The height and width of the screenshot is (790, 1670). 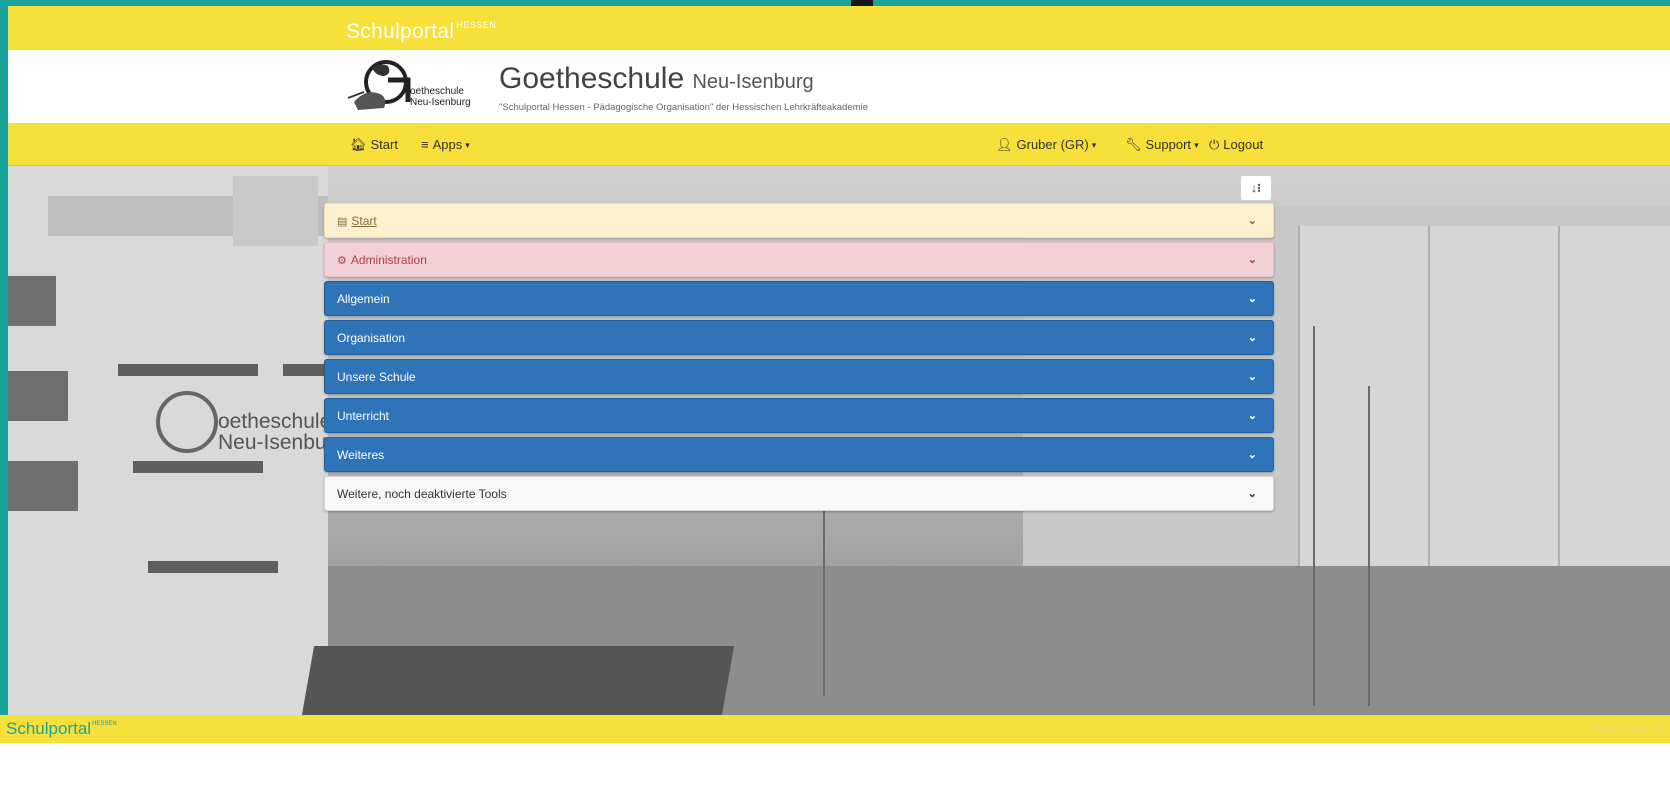 I want to click on nav-logout-label: Logout, so click(x=1243, y=144).